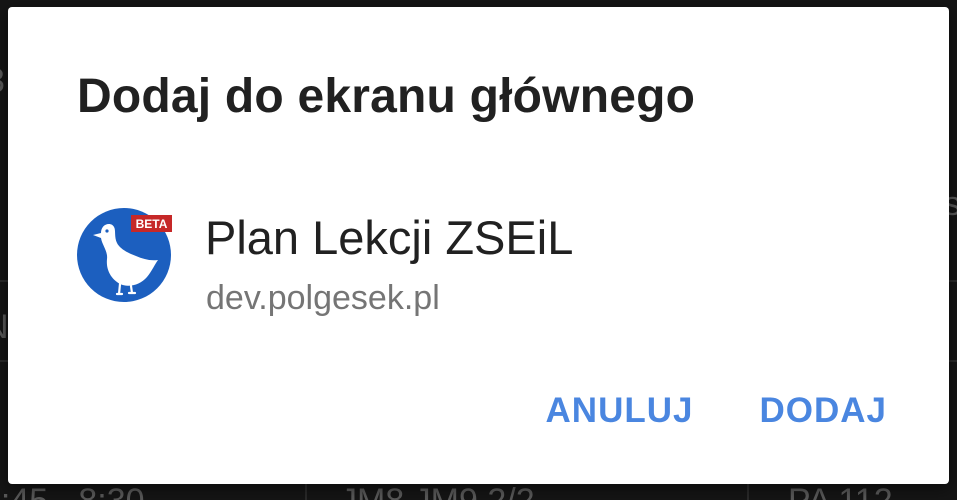 Image resolution: width=957 pixels, height=500 pixels. I want to click on background-text: 7:45 - 8:30, so click(72, 491).